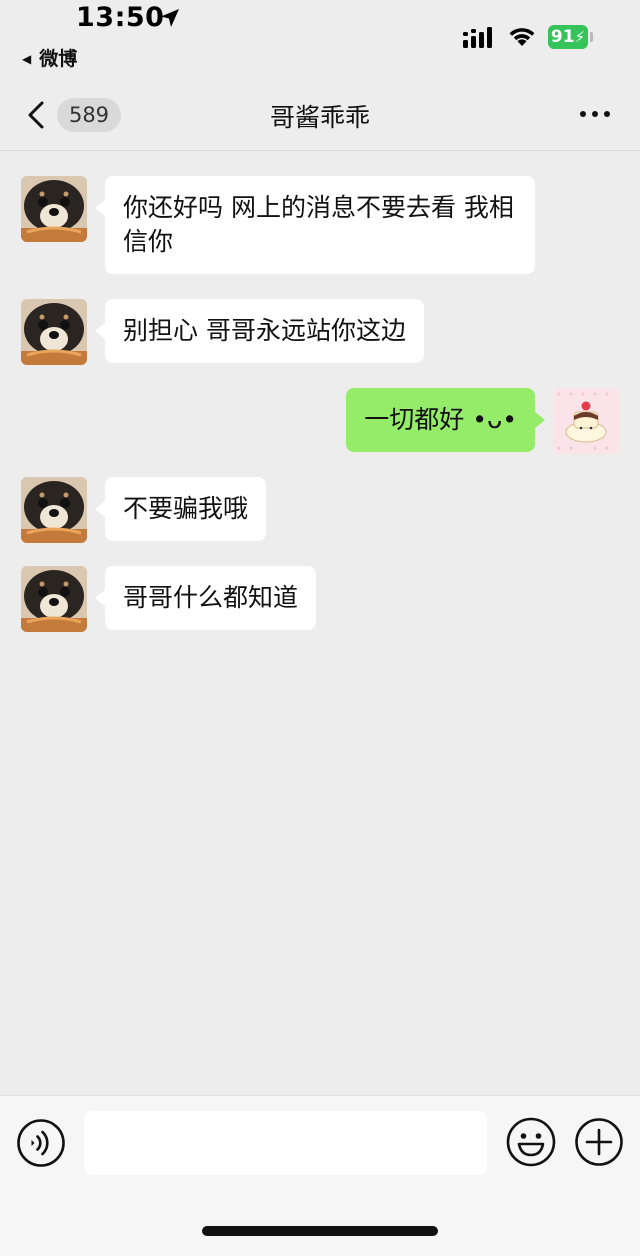  Describe the element at coordinates (259, 331) in the screenshot. I see `incoming-message-bubble: 别担心 哥哥永远站你这边` at that location.